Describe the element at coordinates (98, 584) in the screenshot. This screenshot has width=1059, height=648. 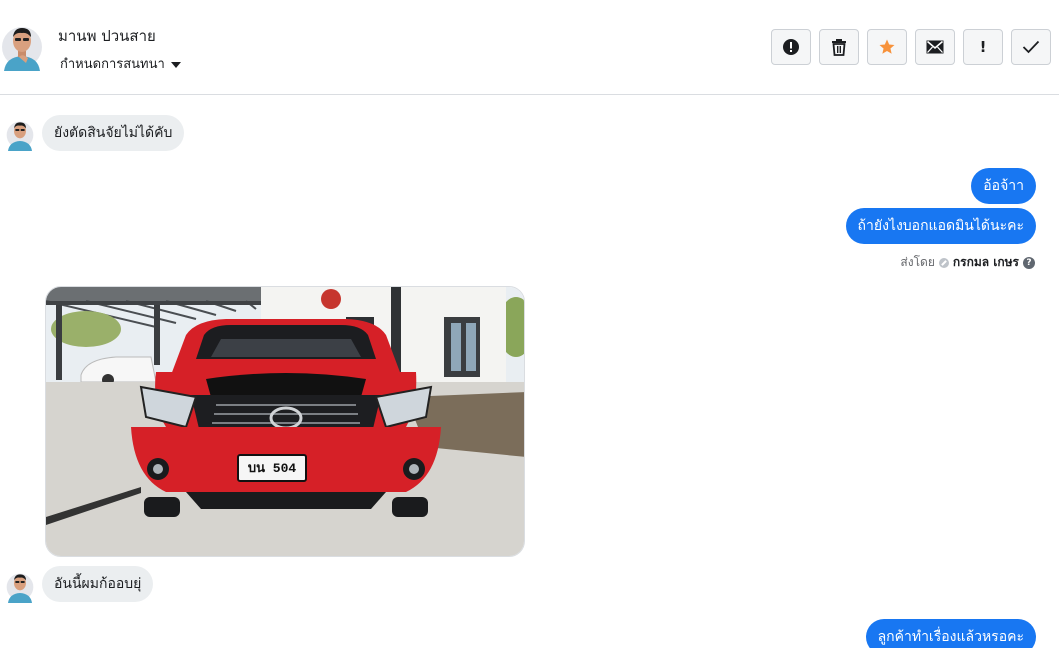
I see `message-bubble-incoming: อันนี้ผมก้ออบยุ่` at that location.